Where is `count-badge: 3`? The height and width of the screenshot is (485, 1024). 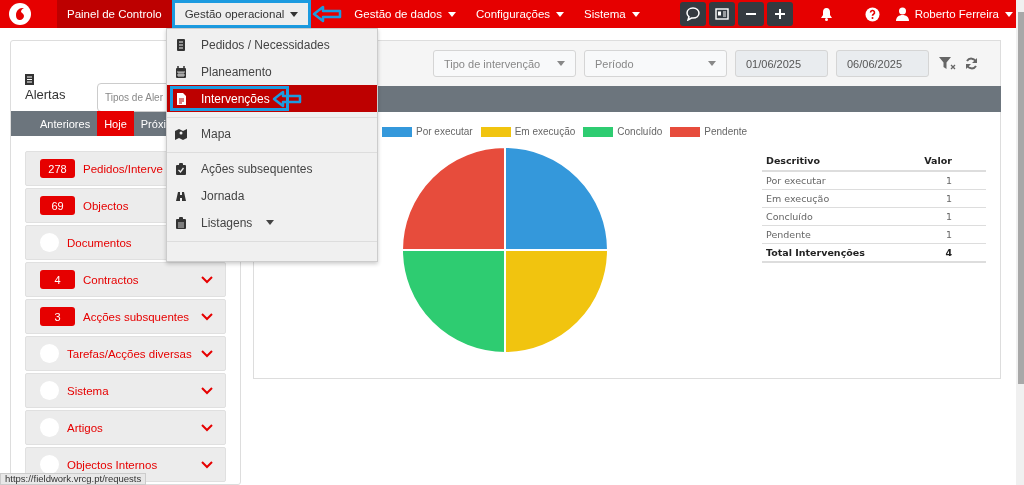
count-badge: 3 is located at coordinates (57, 316).